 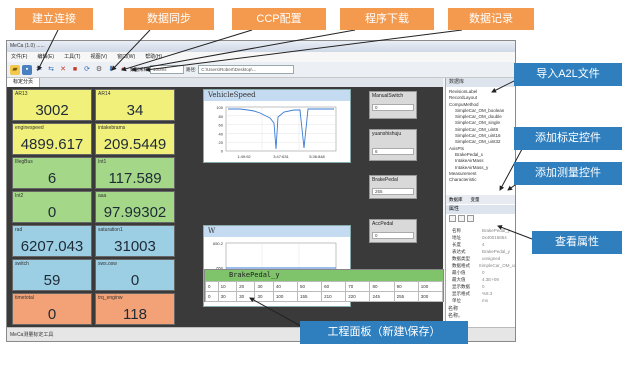 I want to click on callout-import-a2l: 导入A2L文件, so click(x=568, y=74).